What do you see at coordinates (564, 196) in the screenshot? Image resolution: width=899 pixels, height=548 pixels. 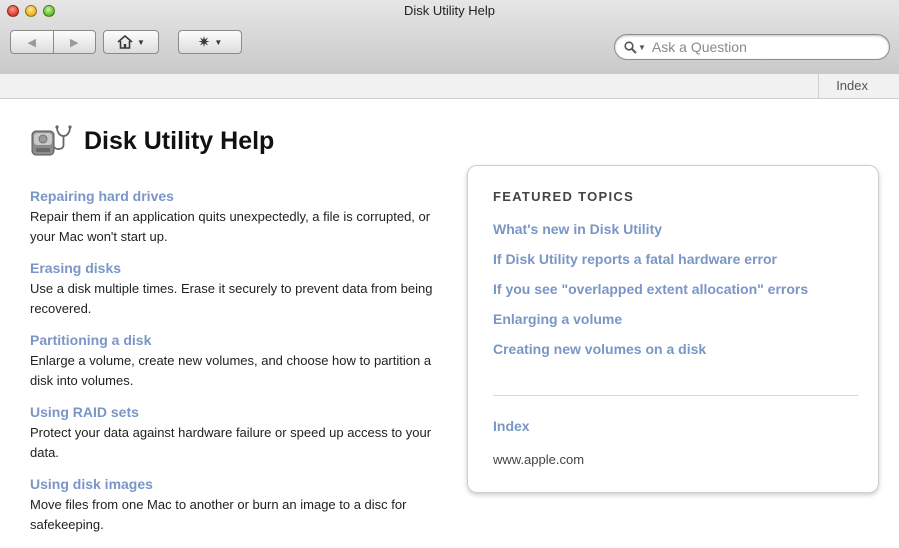 I see `featured-topics-heading: FEATURED TOPICS` at bounding box center [564, 196].